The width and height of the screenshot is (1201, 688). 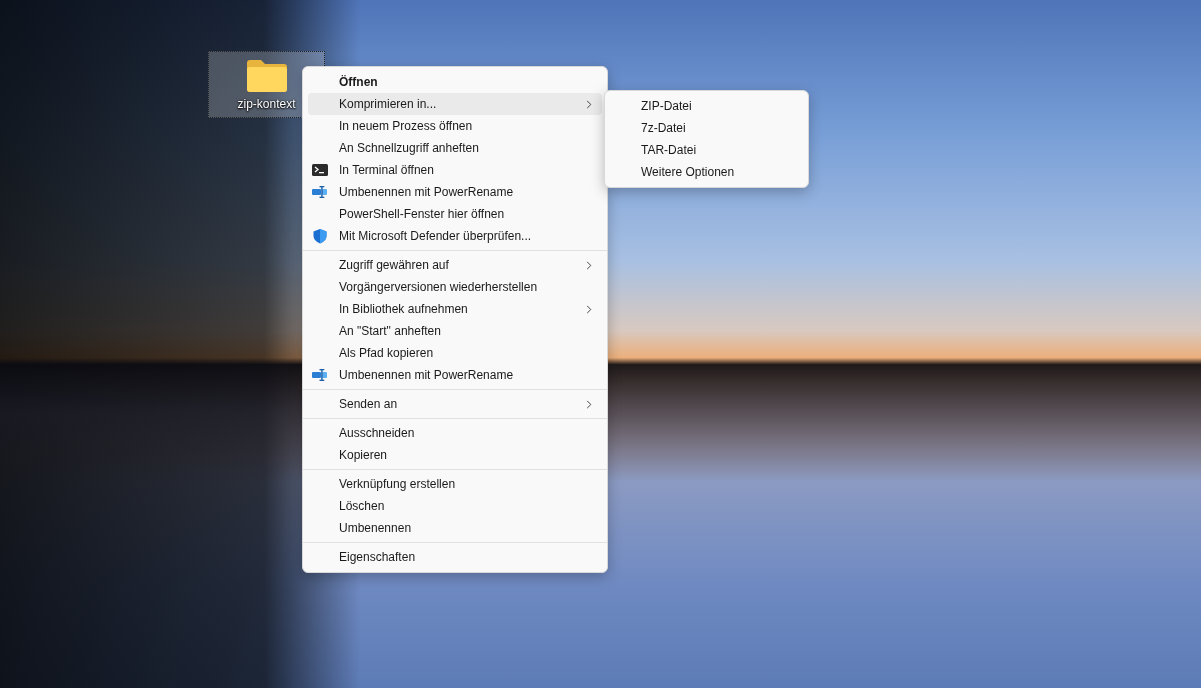 I want to click on menu-item: ZIP-Datei, so click(x=706, y=106).